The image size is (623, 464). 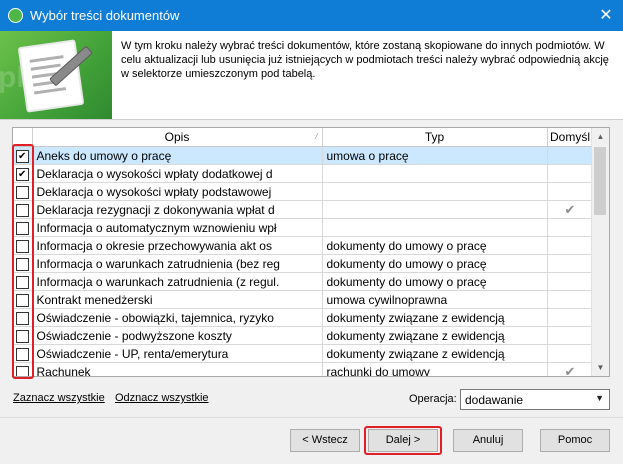 I want to click on cell-typ: umowa o pracę, so click(x=435, y=155).